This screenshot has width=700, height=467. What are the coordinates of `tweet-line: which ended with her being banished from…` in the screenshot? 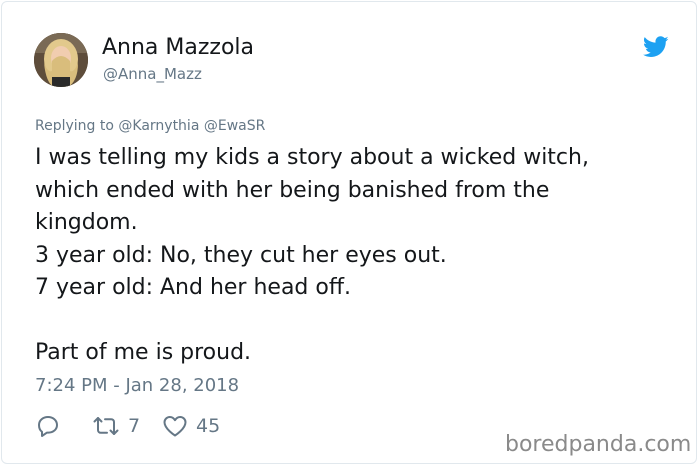 It's located at (292, 190).